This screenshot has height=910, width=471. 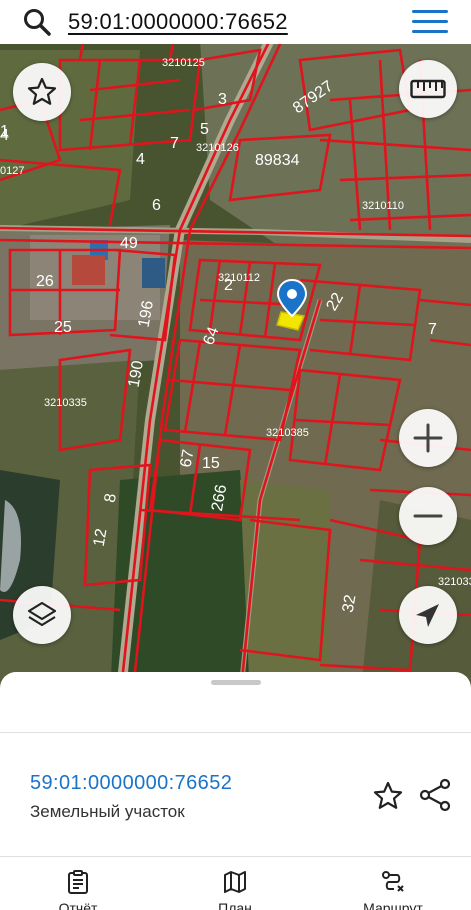 I want to click on bottom-tab-bar: Отчёт План Маршрут, so click(x=235, y=884).